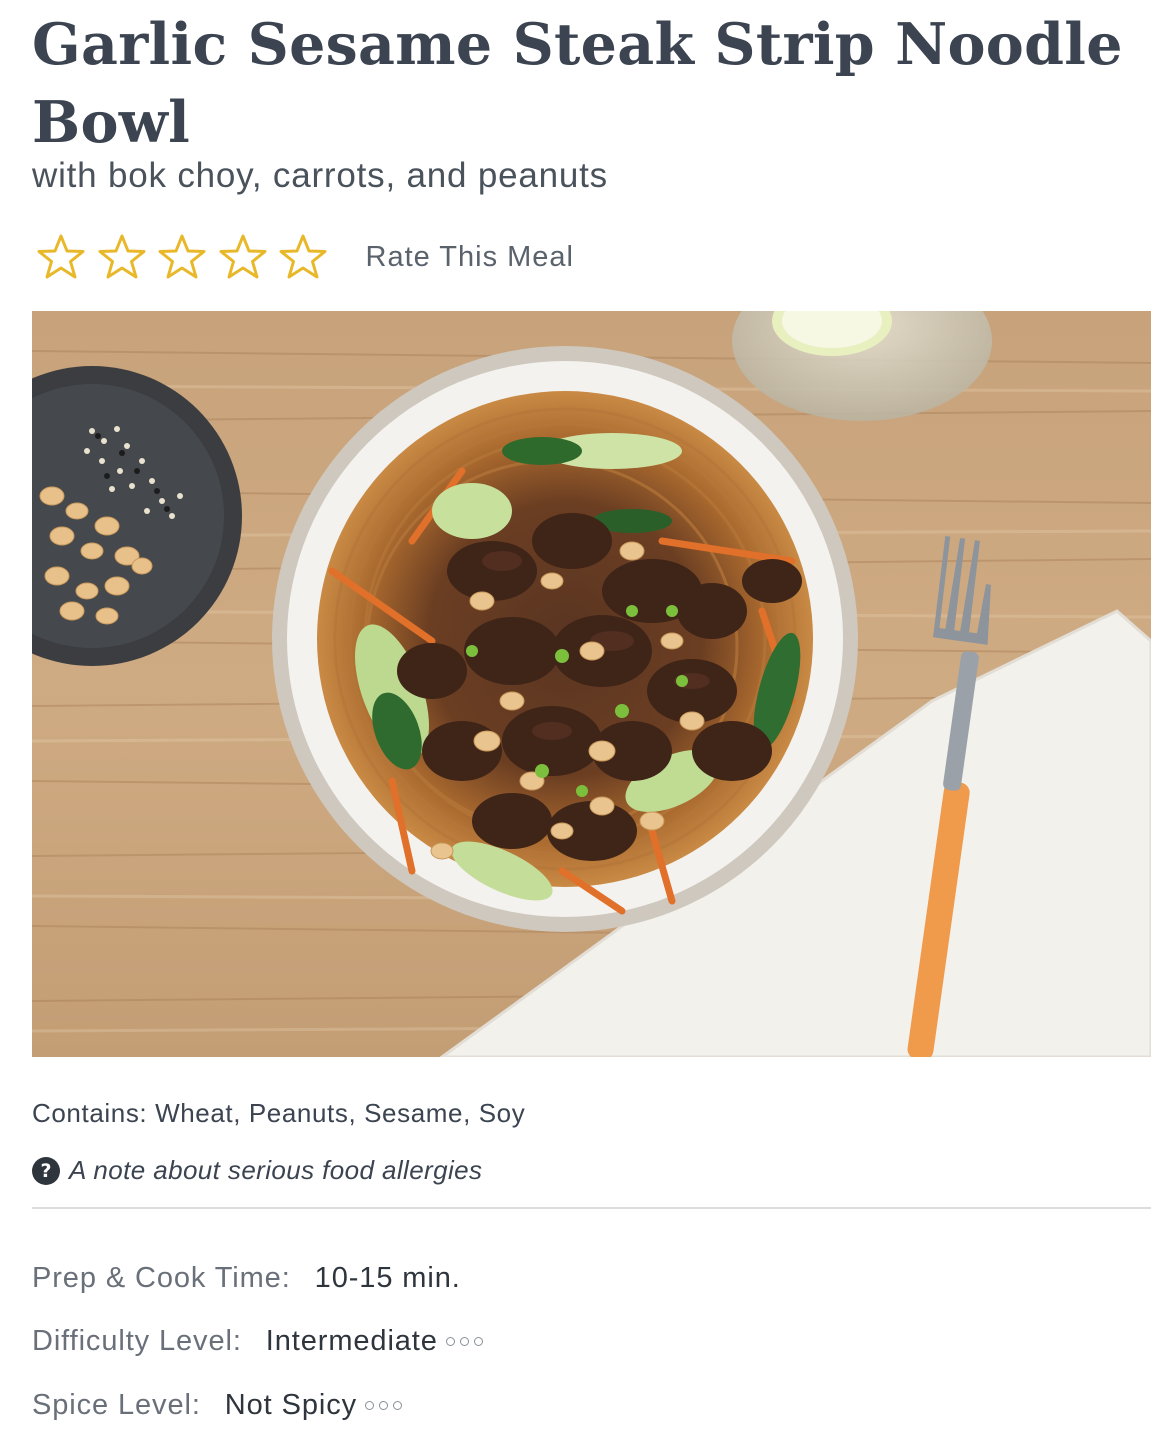 Image resolution: width=1175 pixels, height=1433 pixels. Describe the element at coordinates (116, 1405) in the screenshot. I see `spice-label: Spice Level:` at that location.